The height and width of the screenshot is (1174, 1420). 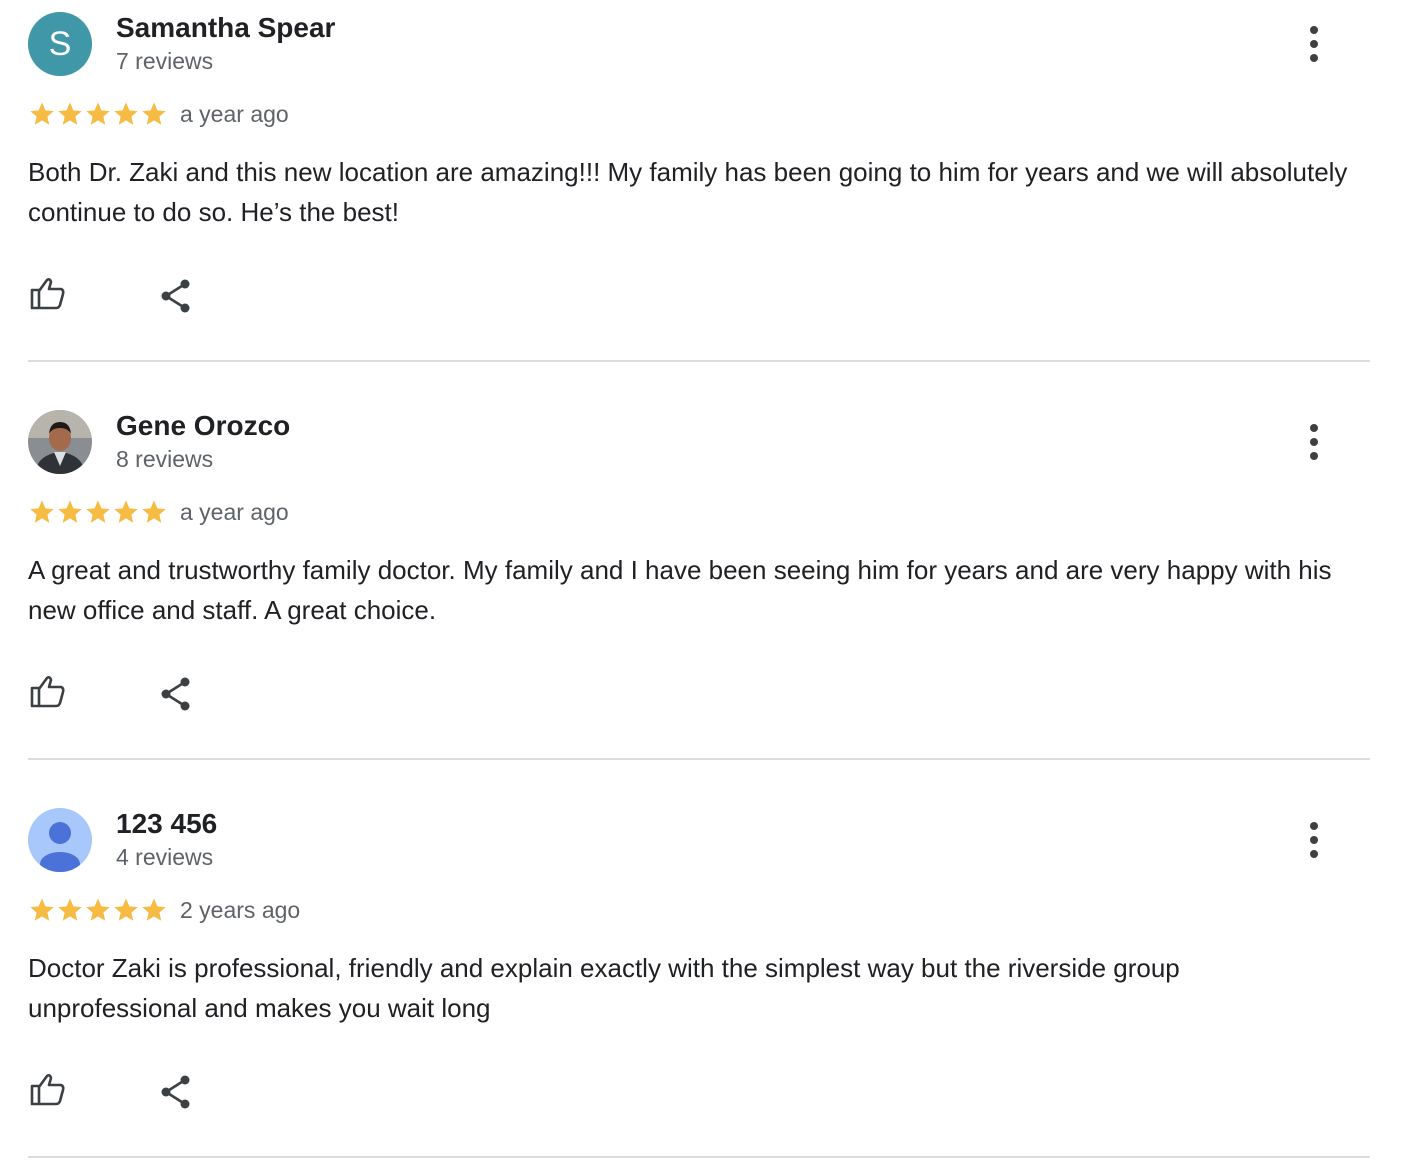 I want to click on review-date: 2 years ago, so click(x=240, y=910).